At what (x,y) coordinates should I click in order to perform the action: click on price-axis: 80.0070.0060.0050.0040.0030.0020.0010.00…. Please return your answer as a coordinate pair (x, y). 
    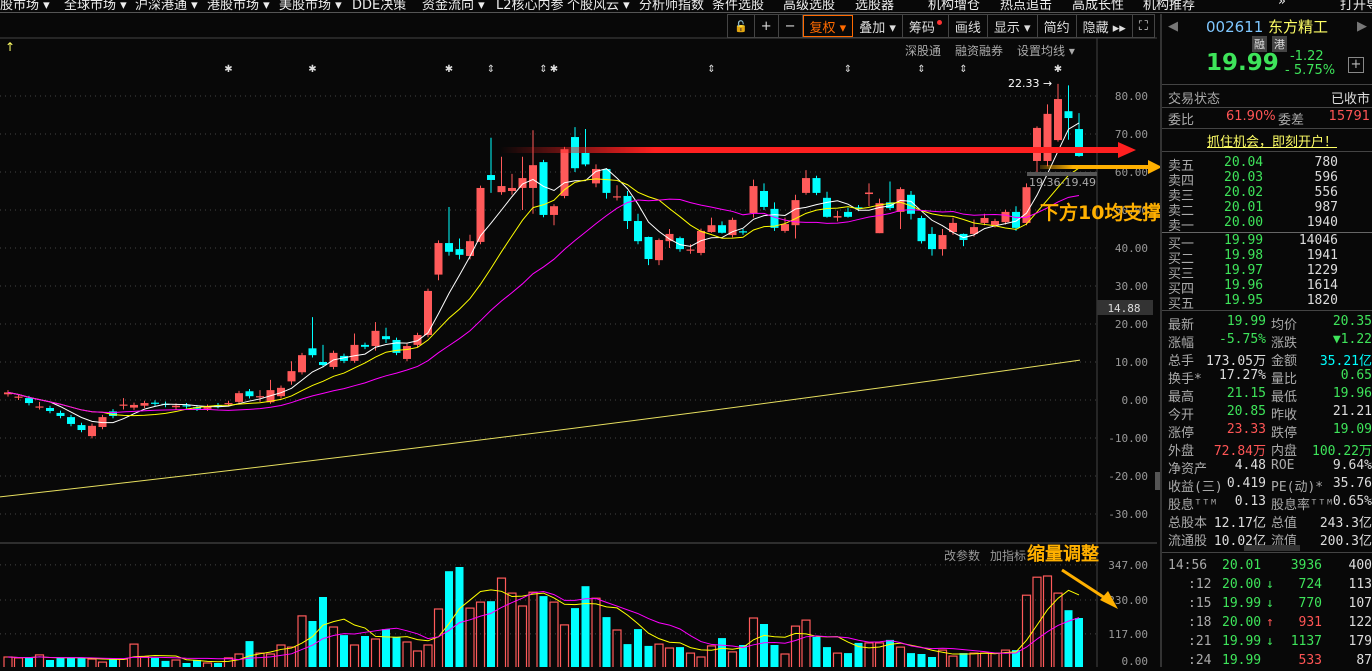
    Looking at the image, I should click on (1128, 378).